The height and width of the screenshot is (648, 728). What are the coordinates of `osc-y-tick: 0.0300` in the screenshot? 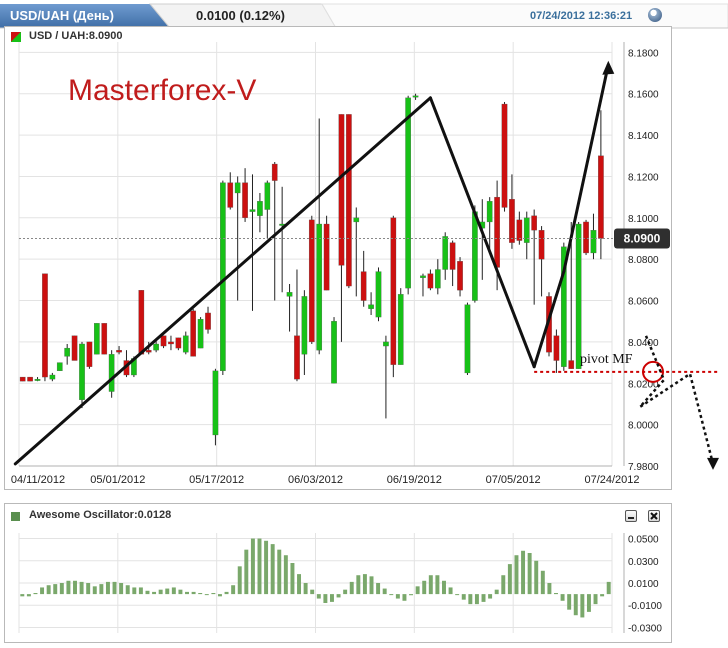 It's located at (643, 562).